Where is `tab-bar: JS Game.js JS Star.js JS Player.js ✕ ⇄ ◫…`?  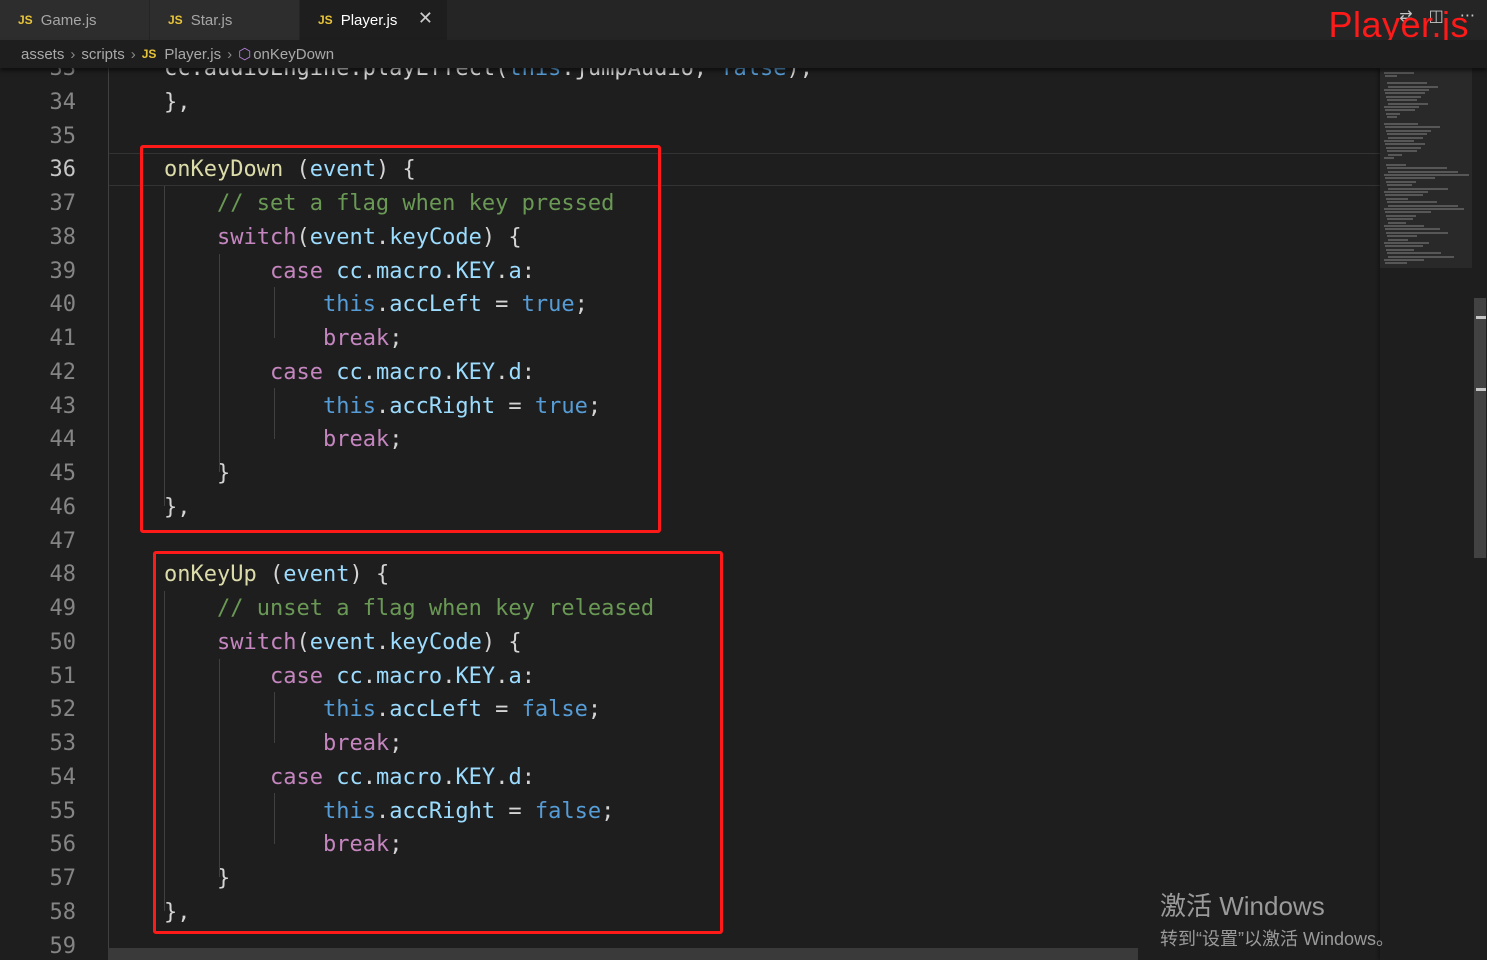
tab-bar: JS Game.js JS Star.js JS Player.js ✕ ⇄ ◫… is located at coordinates (743, 22).